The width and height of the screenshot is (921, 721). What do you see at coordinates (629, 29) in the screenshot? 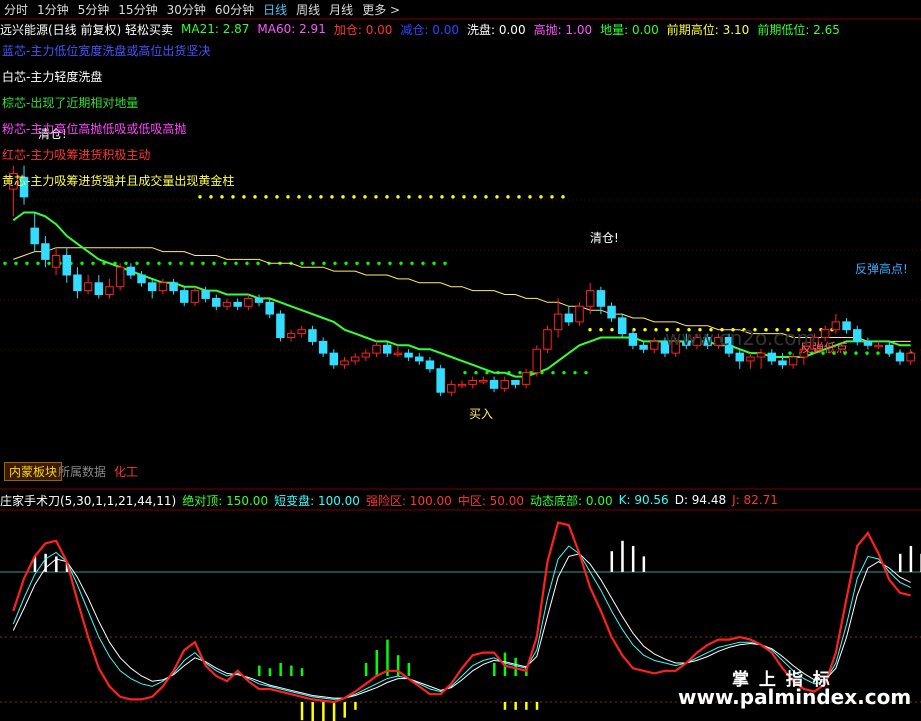
I see `main-header-item-7: 地量: 0.00` at bounding box center [629, 29].